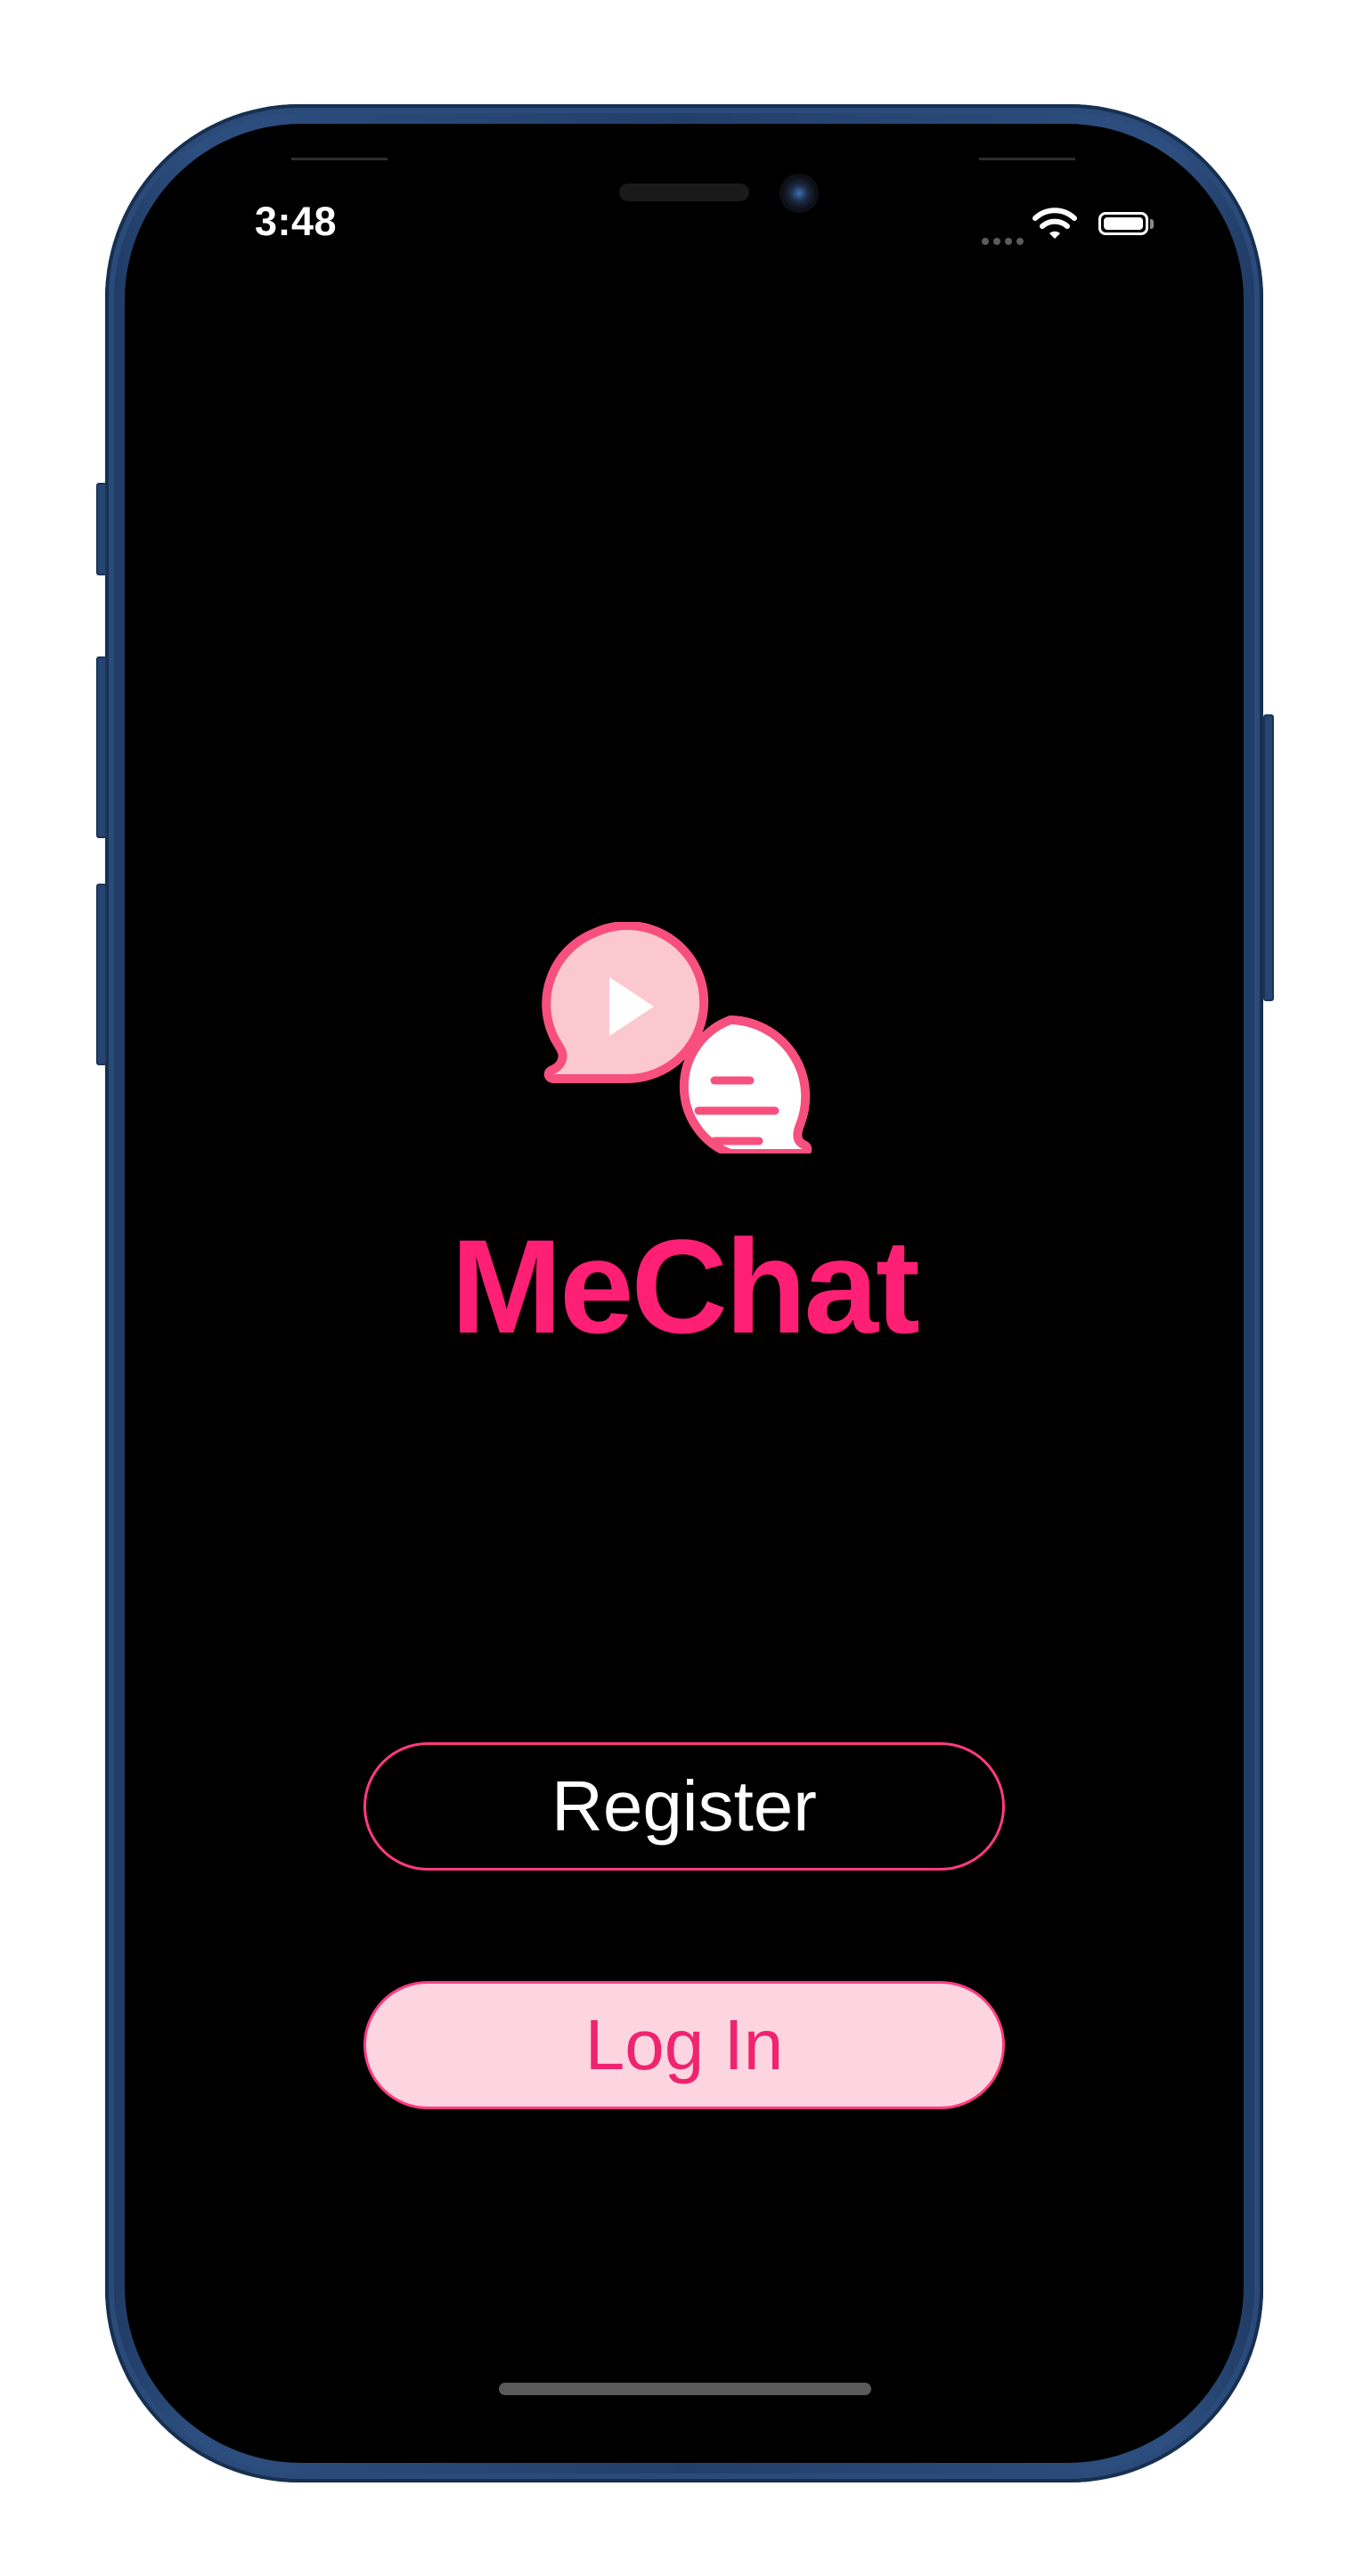 The height and width of the screenshot is (2576, 1363). Describe the element at coordinates (1027, 159) in the screenshot. I see `top-right-line` at that location.